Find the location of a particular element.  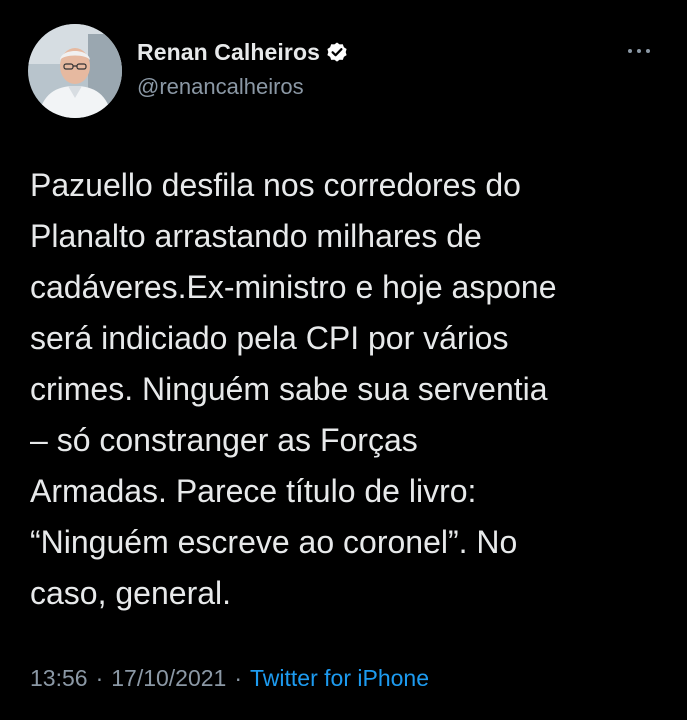

author-name-row: Renan Calheiros is located at coordinates (243, 52).